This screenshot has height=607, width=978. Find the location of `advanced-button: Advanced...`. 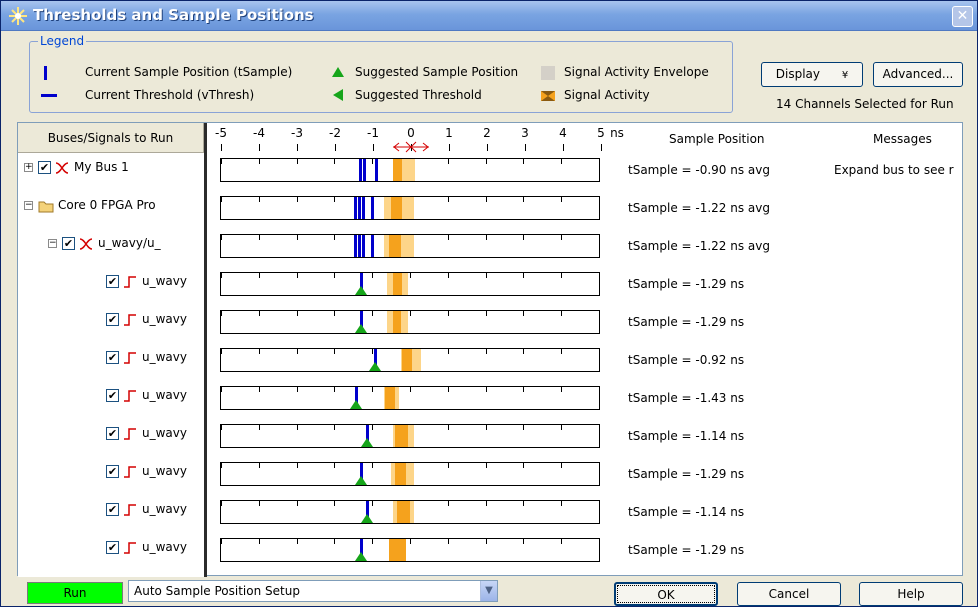

advanced-button: Advanced... is located at coordinates (918, 74).